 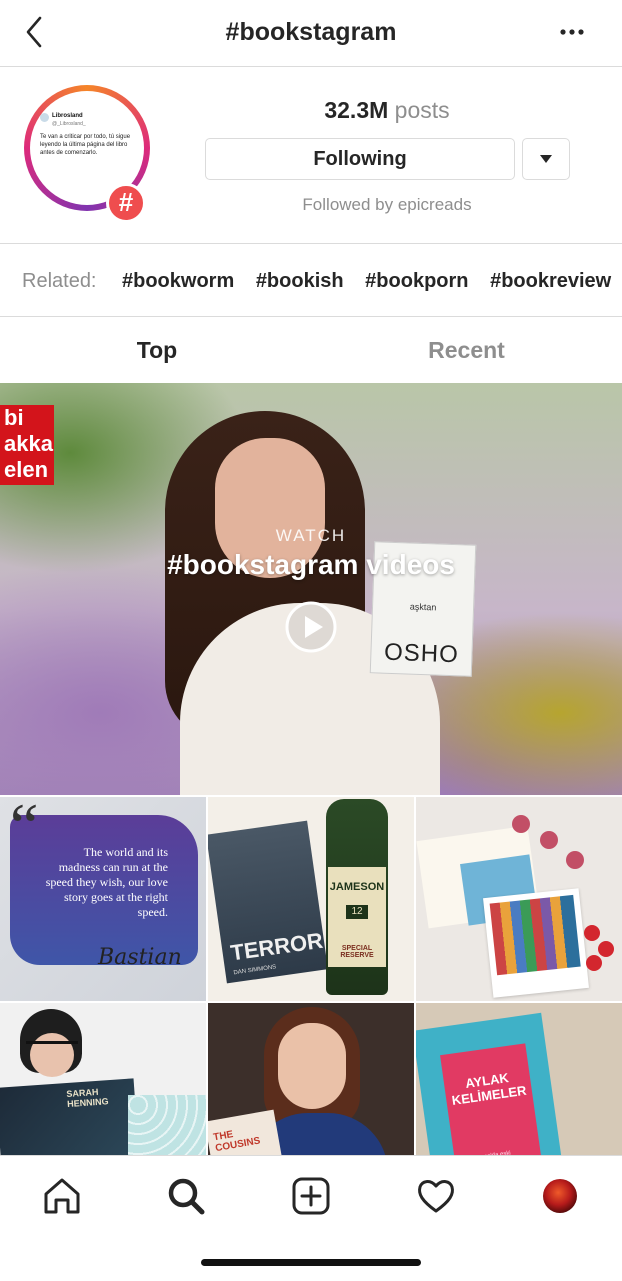 I want to click on profile-avatar, so click(x=560, y=1196).